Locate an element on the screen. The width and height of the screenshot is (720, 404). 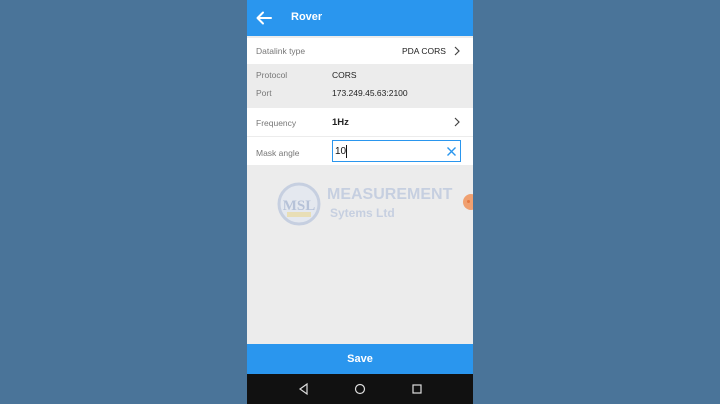
text-cursor is located at coordinates (346, 151).